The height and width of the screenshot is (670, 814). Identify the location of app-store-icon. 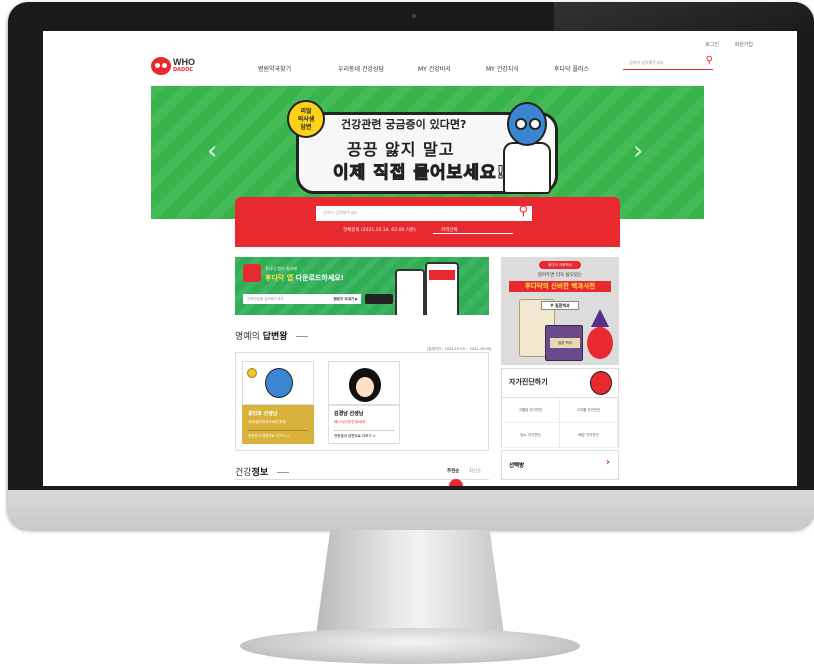
(379, 299).